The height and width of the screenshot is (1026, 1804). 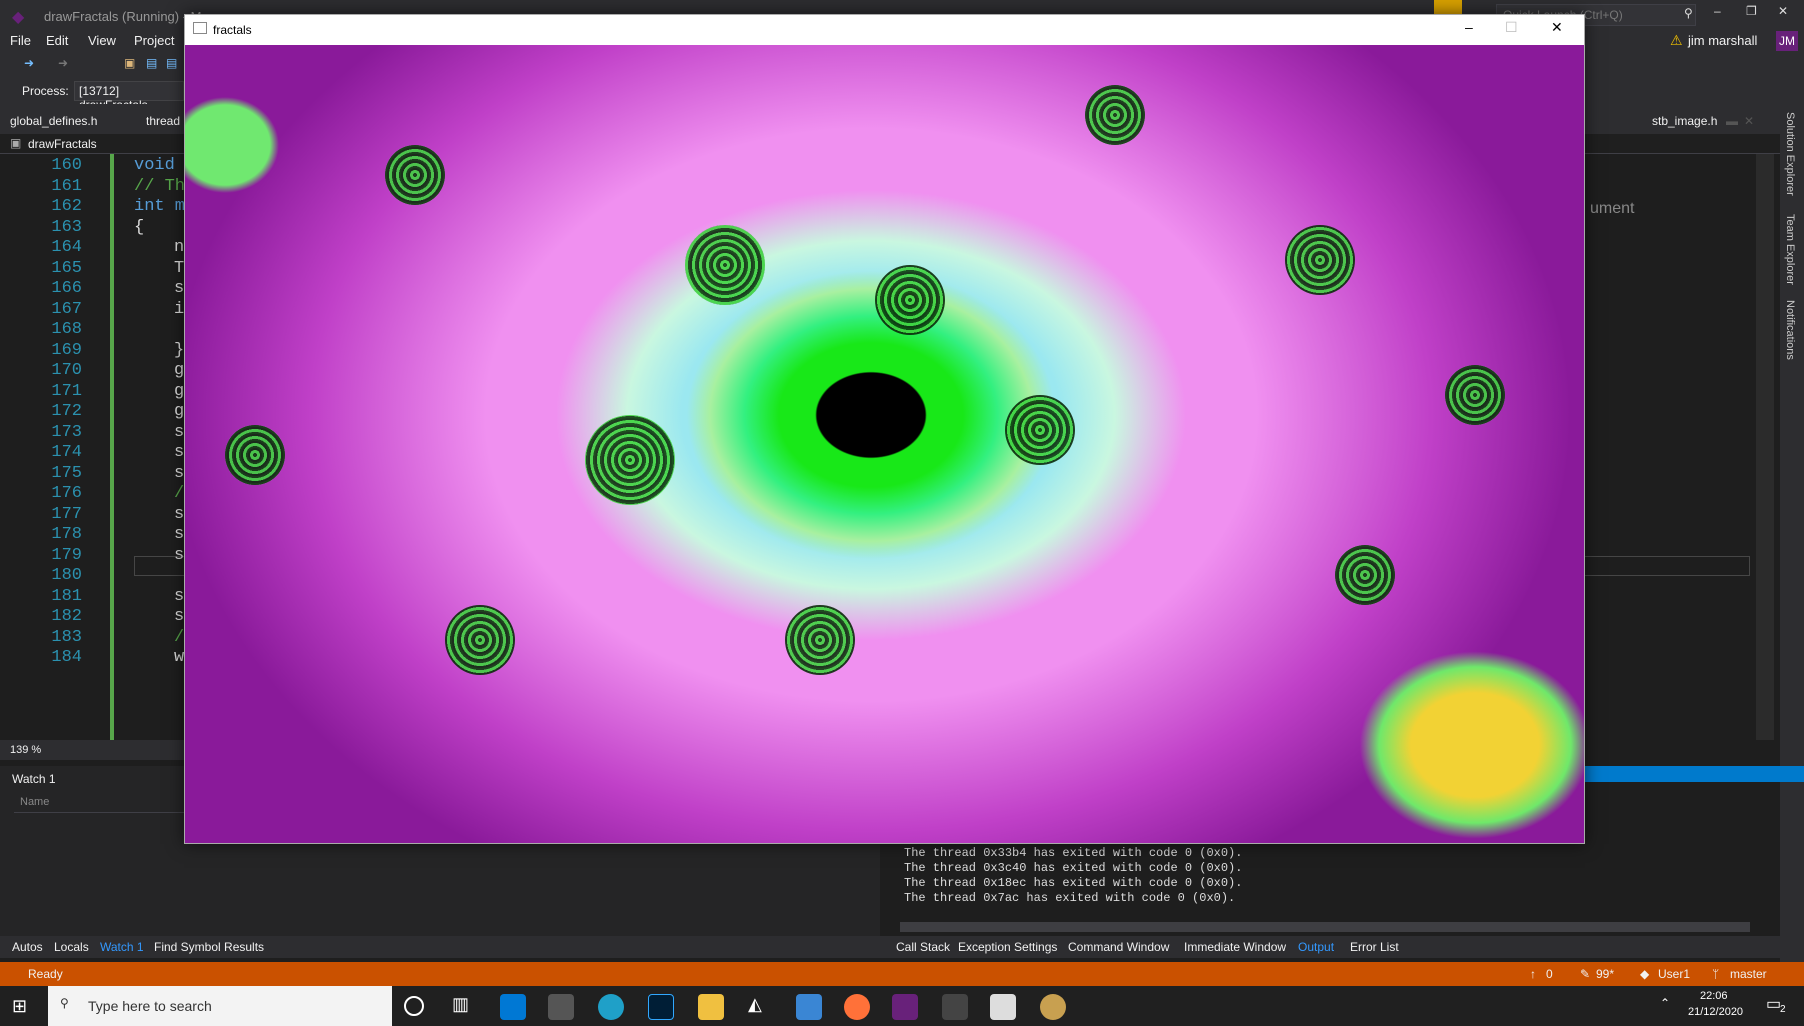 I want to click on tab-stb-image: stb_image.h, so click(x=1684, y=121).